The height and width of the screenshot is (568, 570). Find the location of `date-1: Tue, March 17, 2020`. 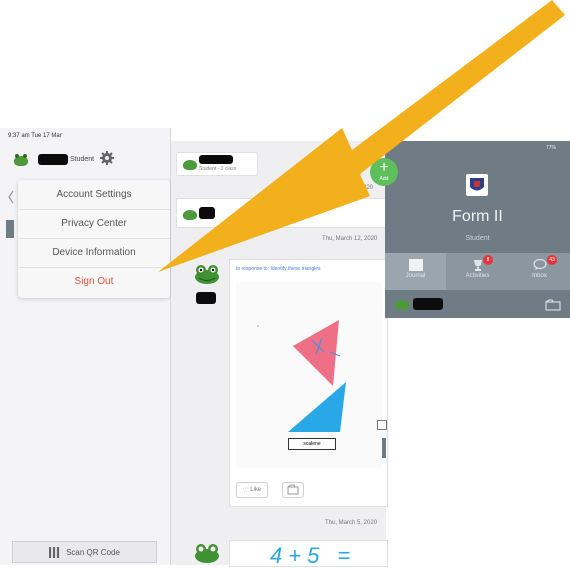

date-1: Tue, March 17, 2020 is located at coordinates (346, 188).